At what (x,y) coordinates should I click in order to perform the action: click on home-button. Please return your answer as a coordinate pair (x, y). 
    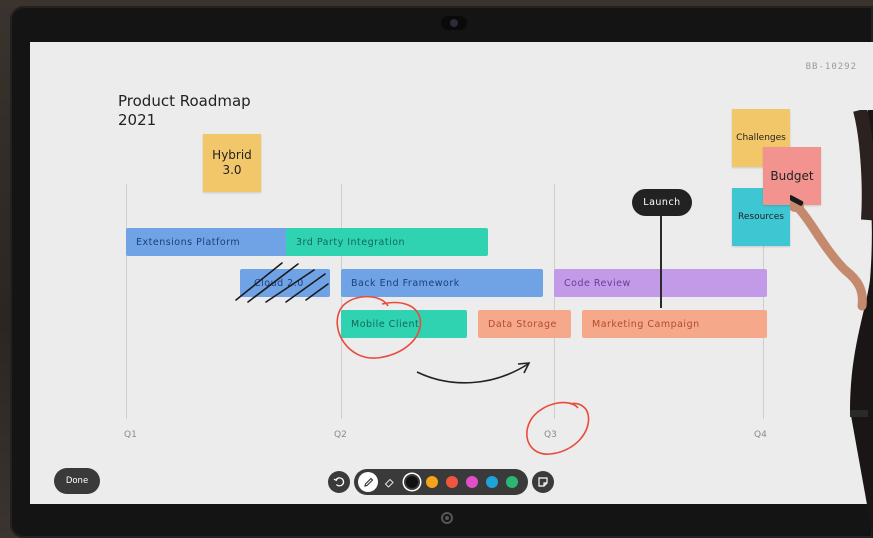
    Looking at the image, I should click on (447, 518).